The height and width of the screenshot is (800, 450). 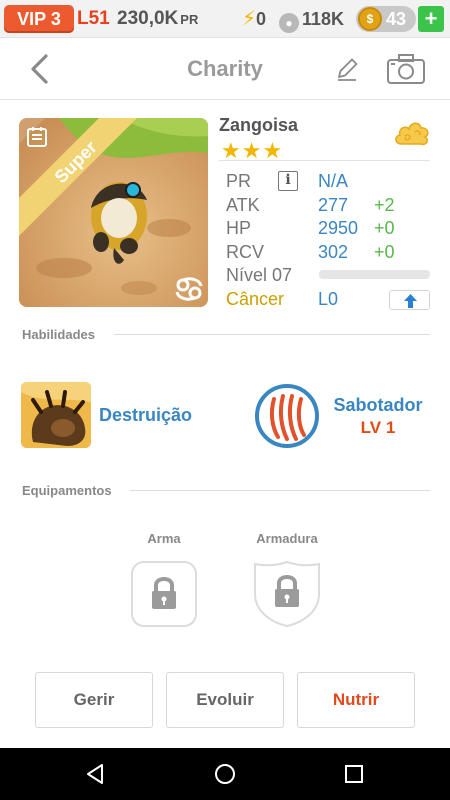 I want to click on name-divider, so click(x=324, y=160).